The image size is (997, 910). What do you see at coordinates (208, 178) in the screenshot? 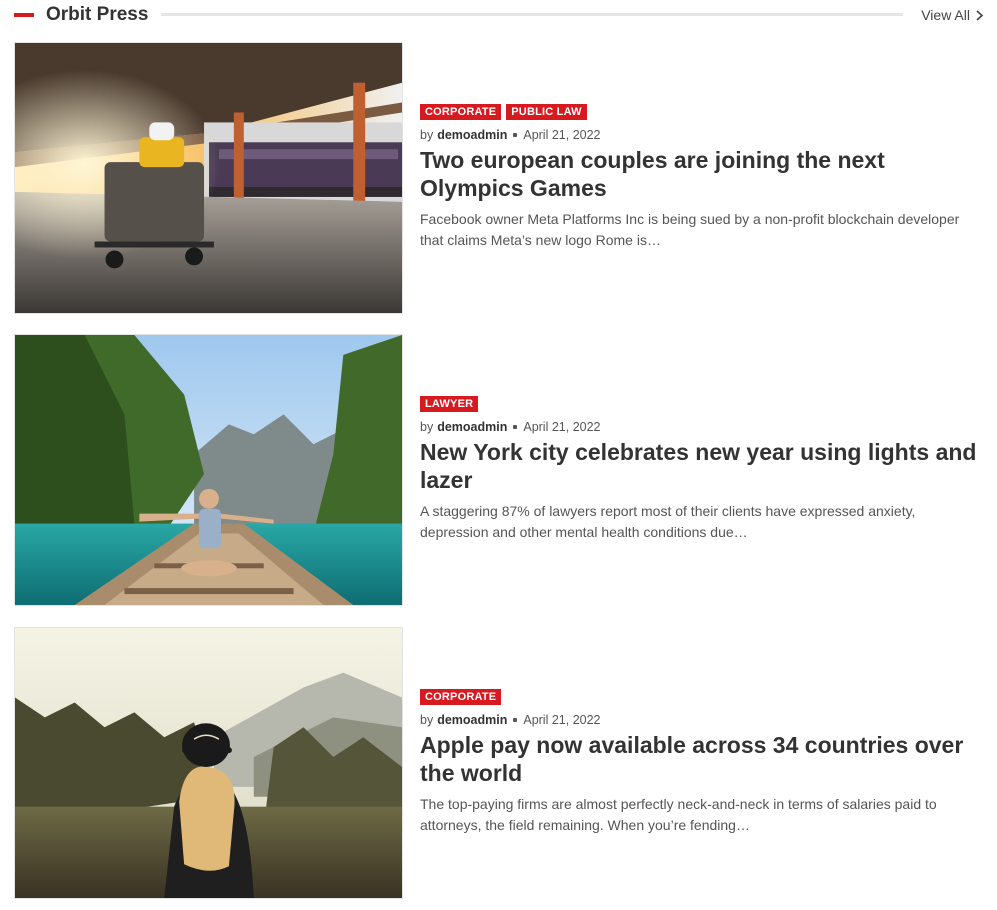
I see `post-thumbnail-train-station` at bounding box center [208, 178].